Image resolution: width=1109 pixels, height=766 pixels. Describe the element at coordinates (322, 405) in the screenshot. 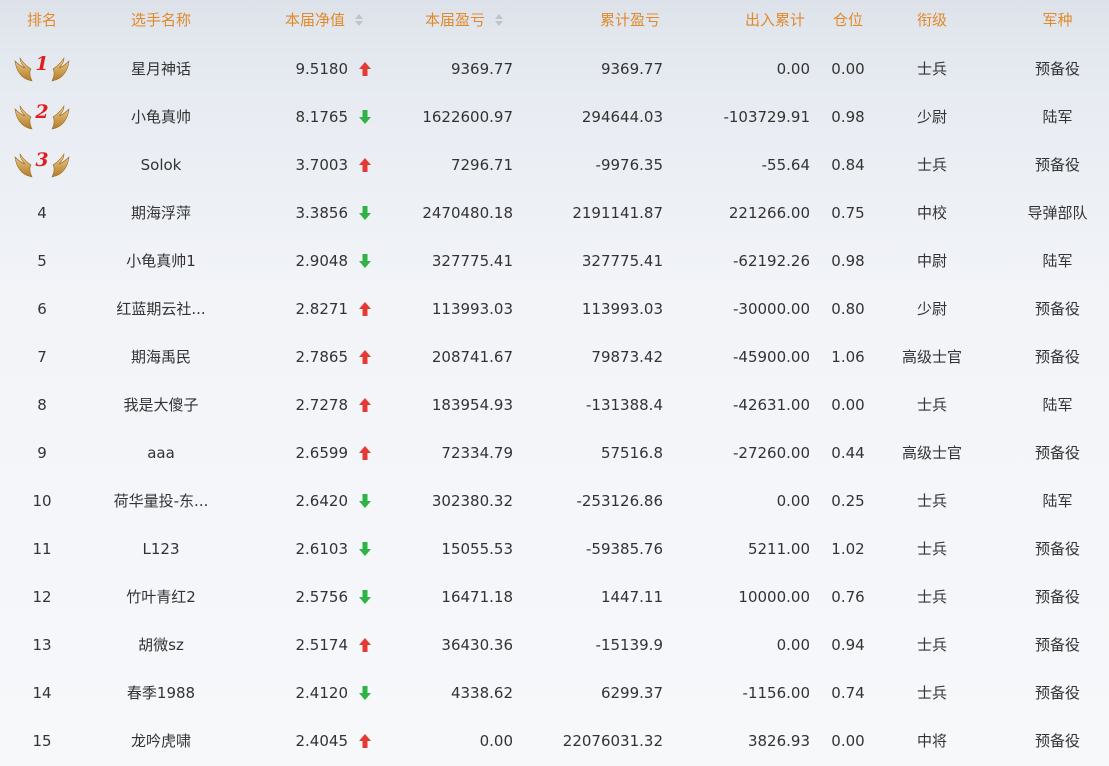

I see `nav-value: 2.7278` at that location.